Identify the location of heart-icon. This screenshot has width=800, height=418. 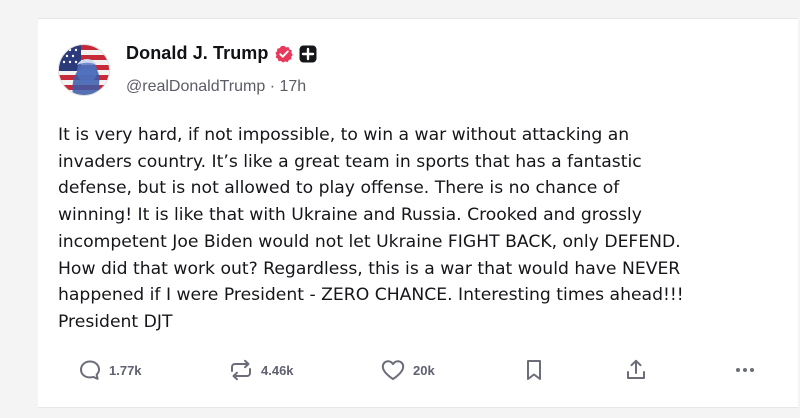
(393, 370).